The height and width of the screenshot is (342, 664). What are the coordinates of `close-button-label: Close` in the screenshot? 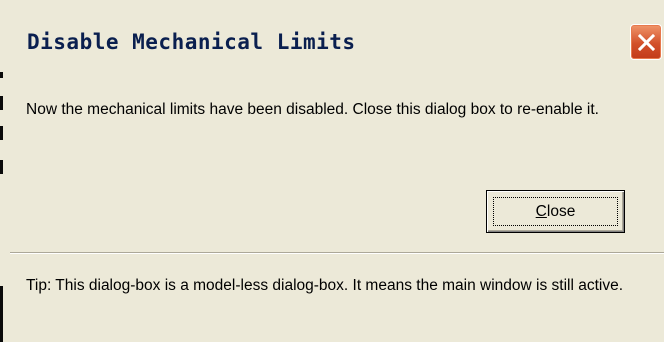 It's located at (555, 212).